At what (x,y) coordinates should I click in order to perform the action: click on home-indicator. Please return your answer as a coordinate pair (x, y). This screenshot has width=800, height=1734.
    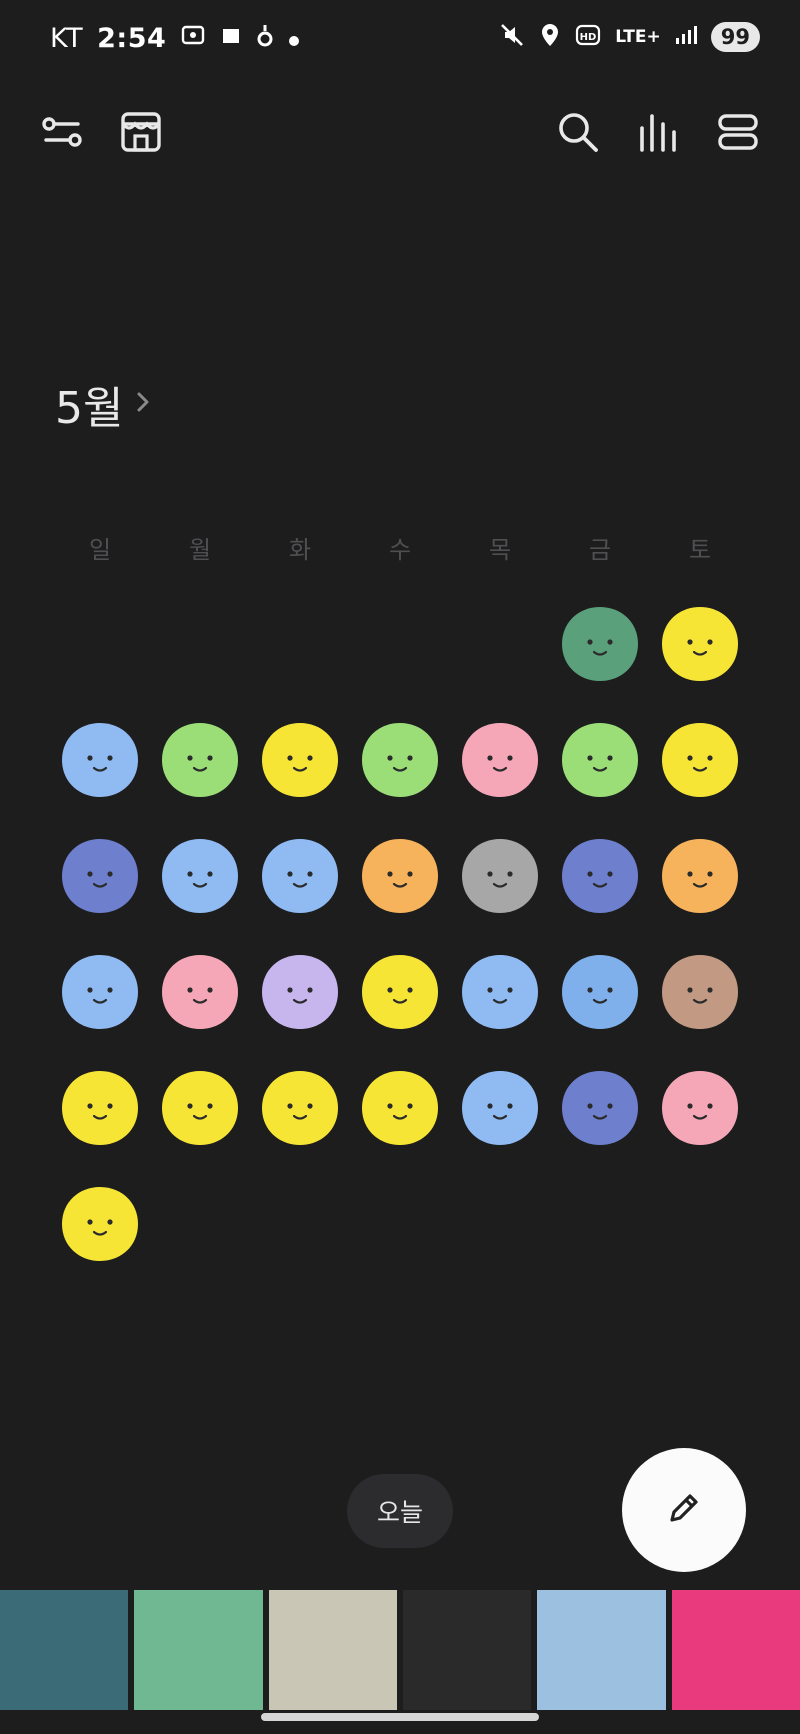
    Looking at the image, I should click on (400, 1717).